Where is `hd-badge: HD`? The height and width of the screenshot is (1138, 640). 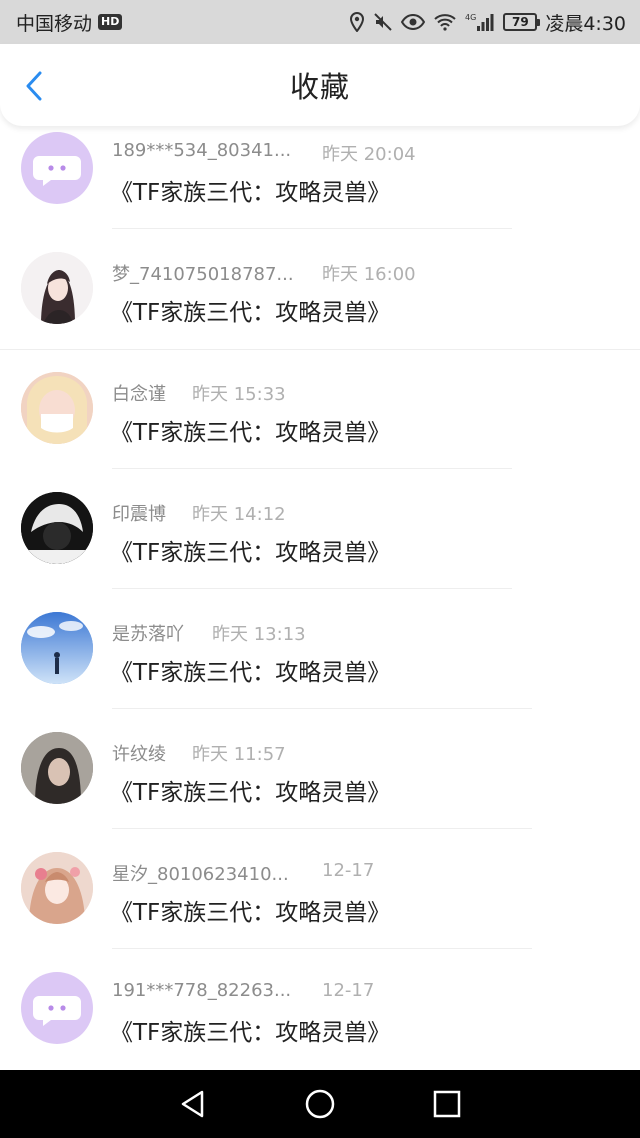 hd-badge: HD is located at coordinates (110, 22).